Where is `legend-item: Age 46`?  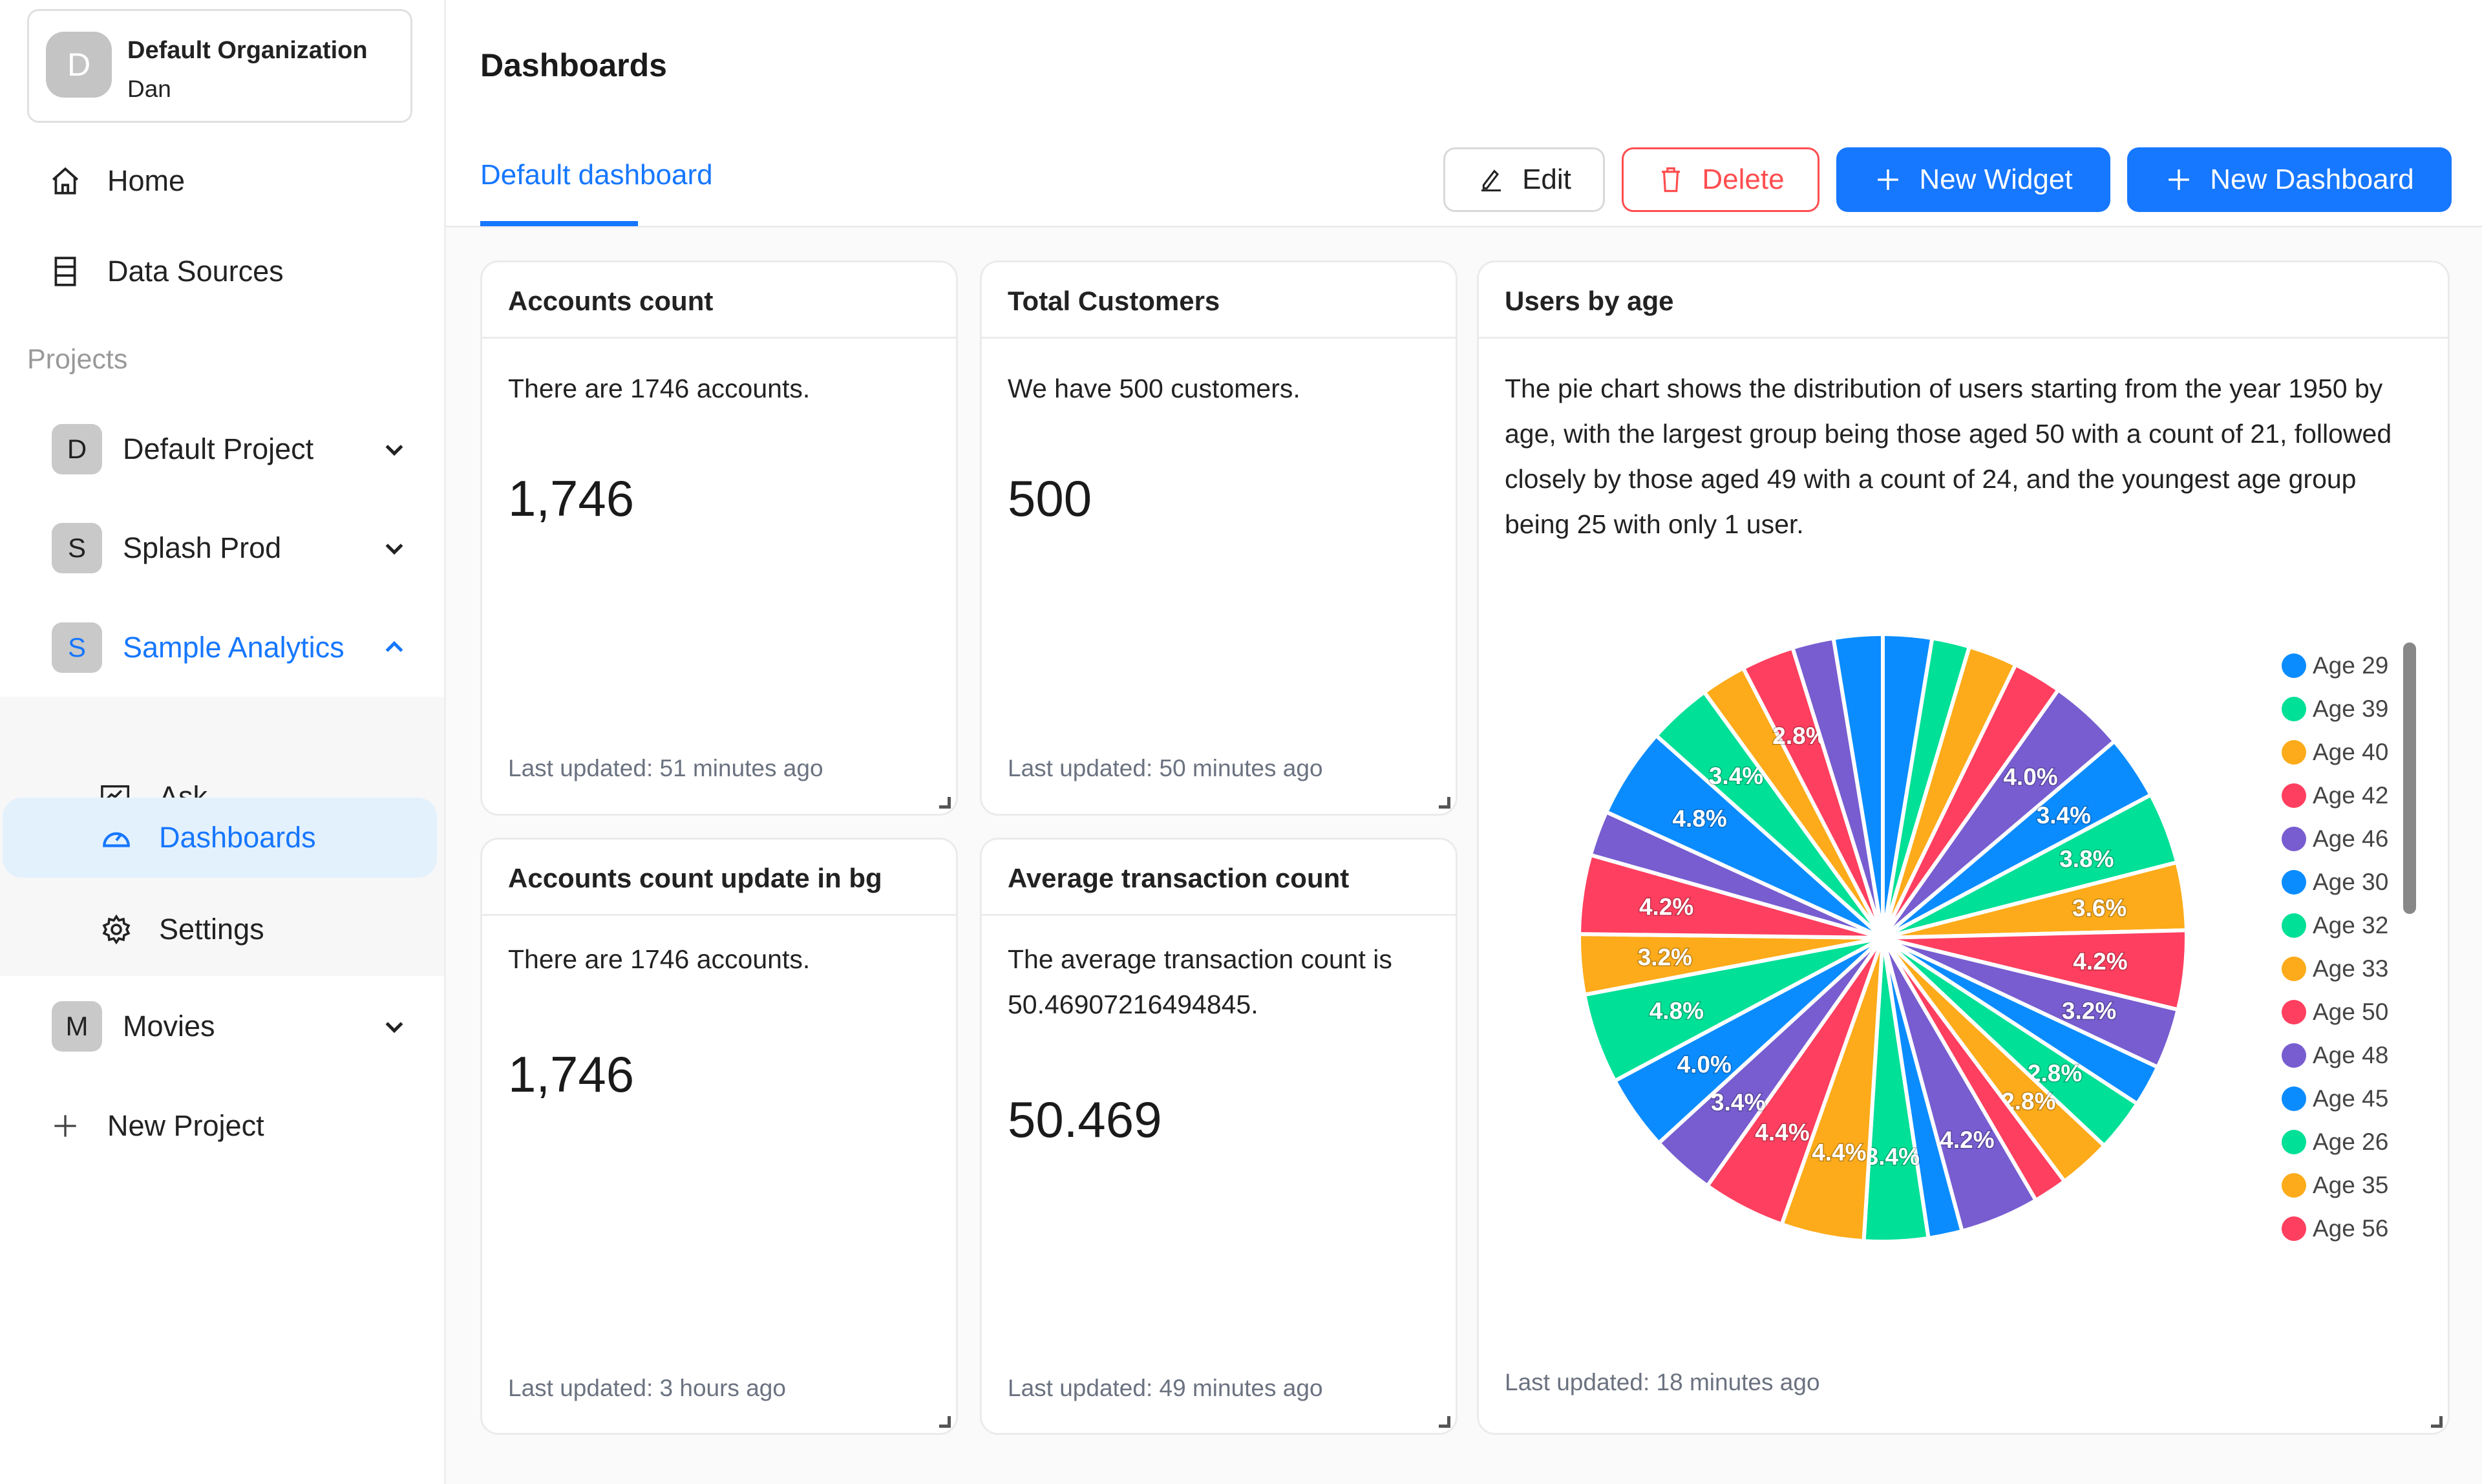
legend-item: Age 46 is located at coordinates (2329, 839).